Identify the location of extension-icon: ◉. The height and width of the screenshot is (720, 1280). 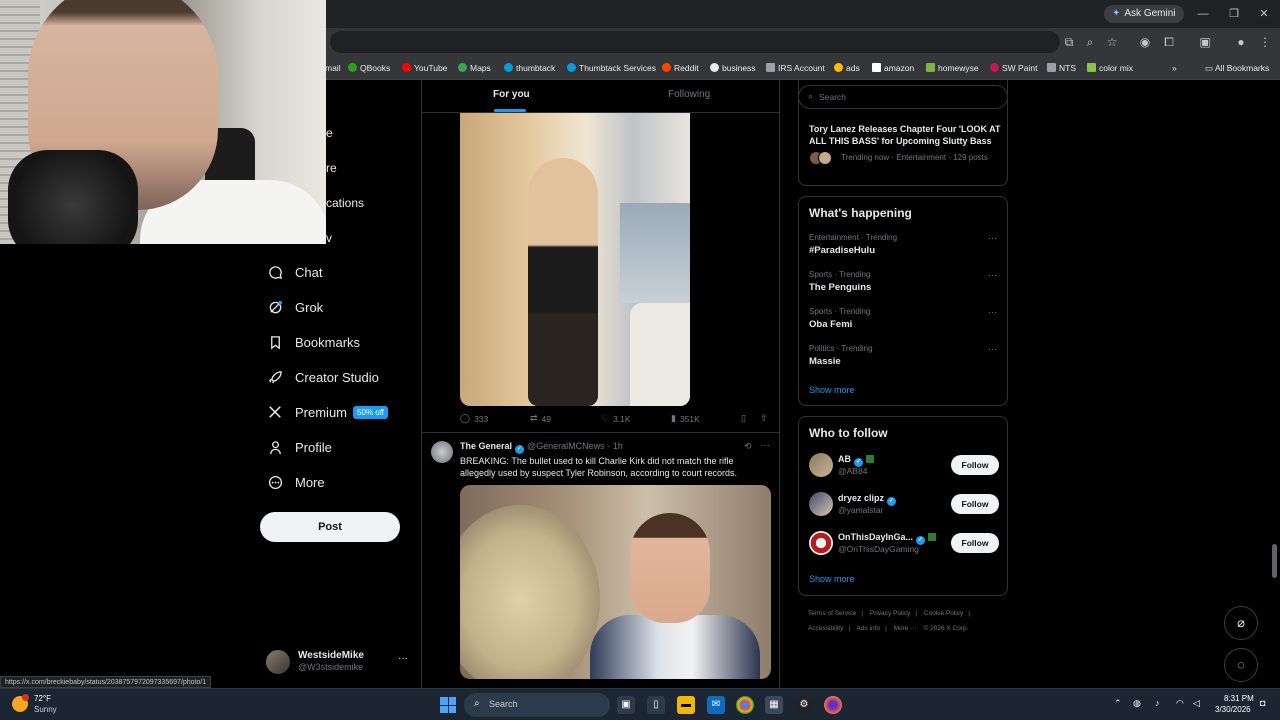
(1145, 42).